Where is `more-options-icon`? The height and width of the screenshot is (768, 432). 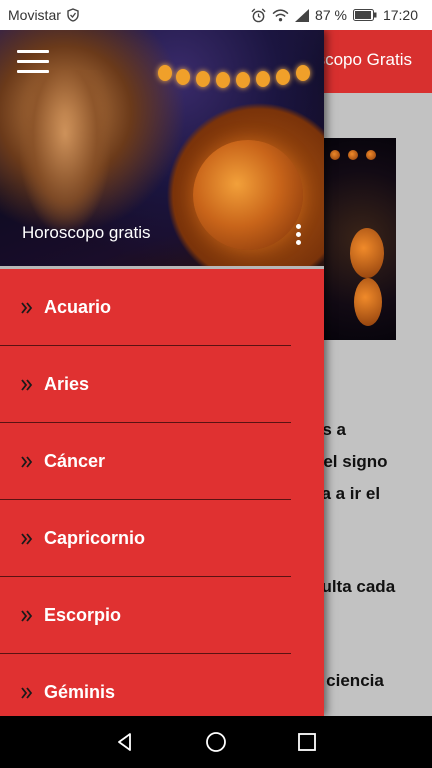 more-options-icon is located at coordinates (298, 236).